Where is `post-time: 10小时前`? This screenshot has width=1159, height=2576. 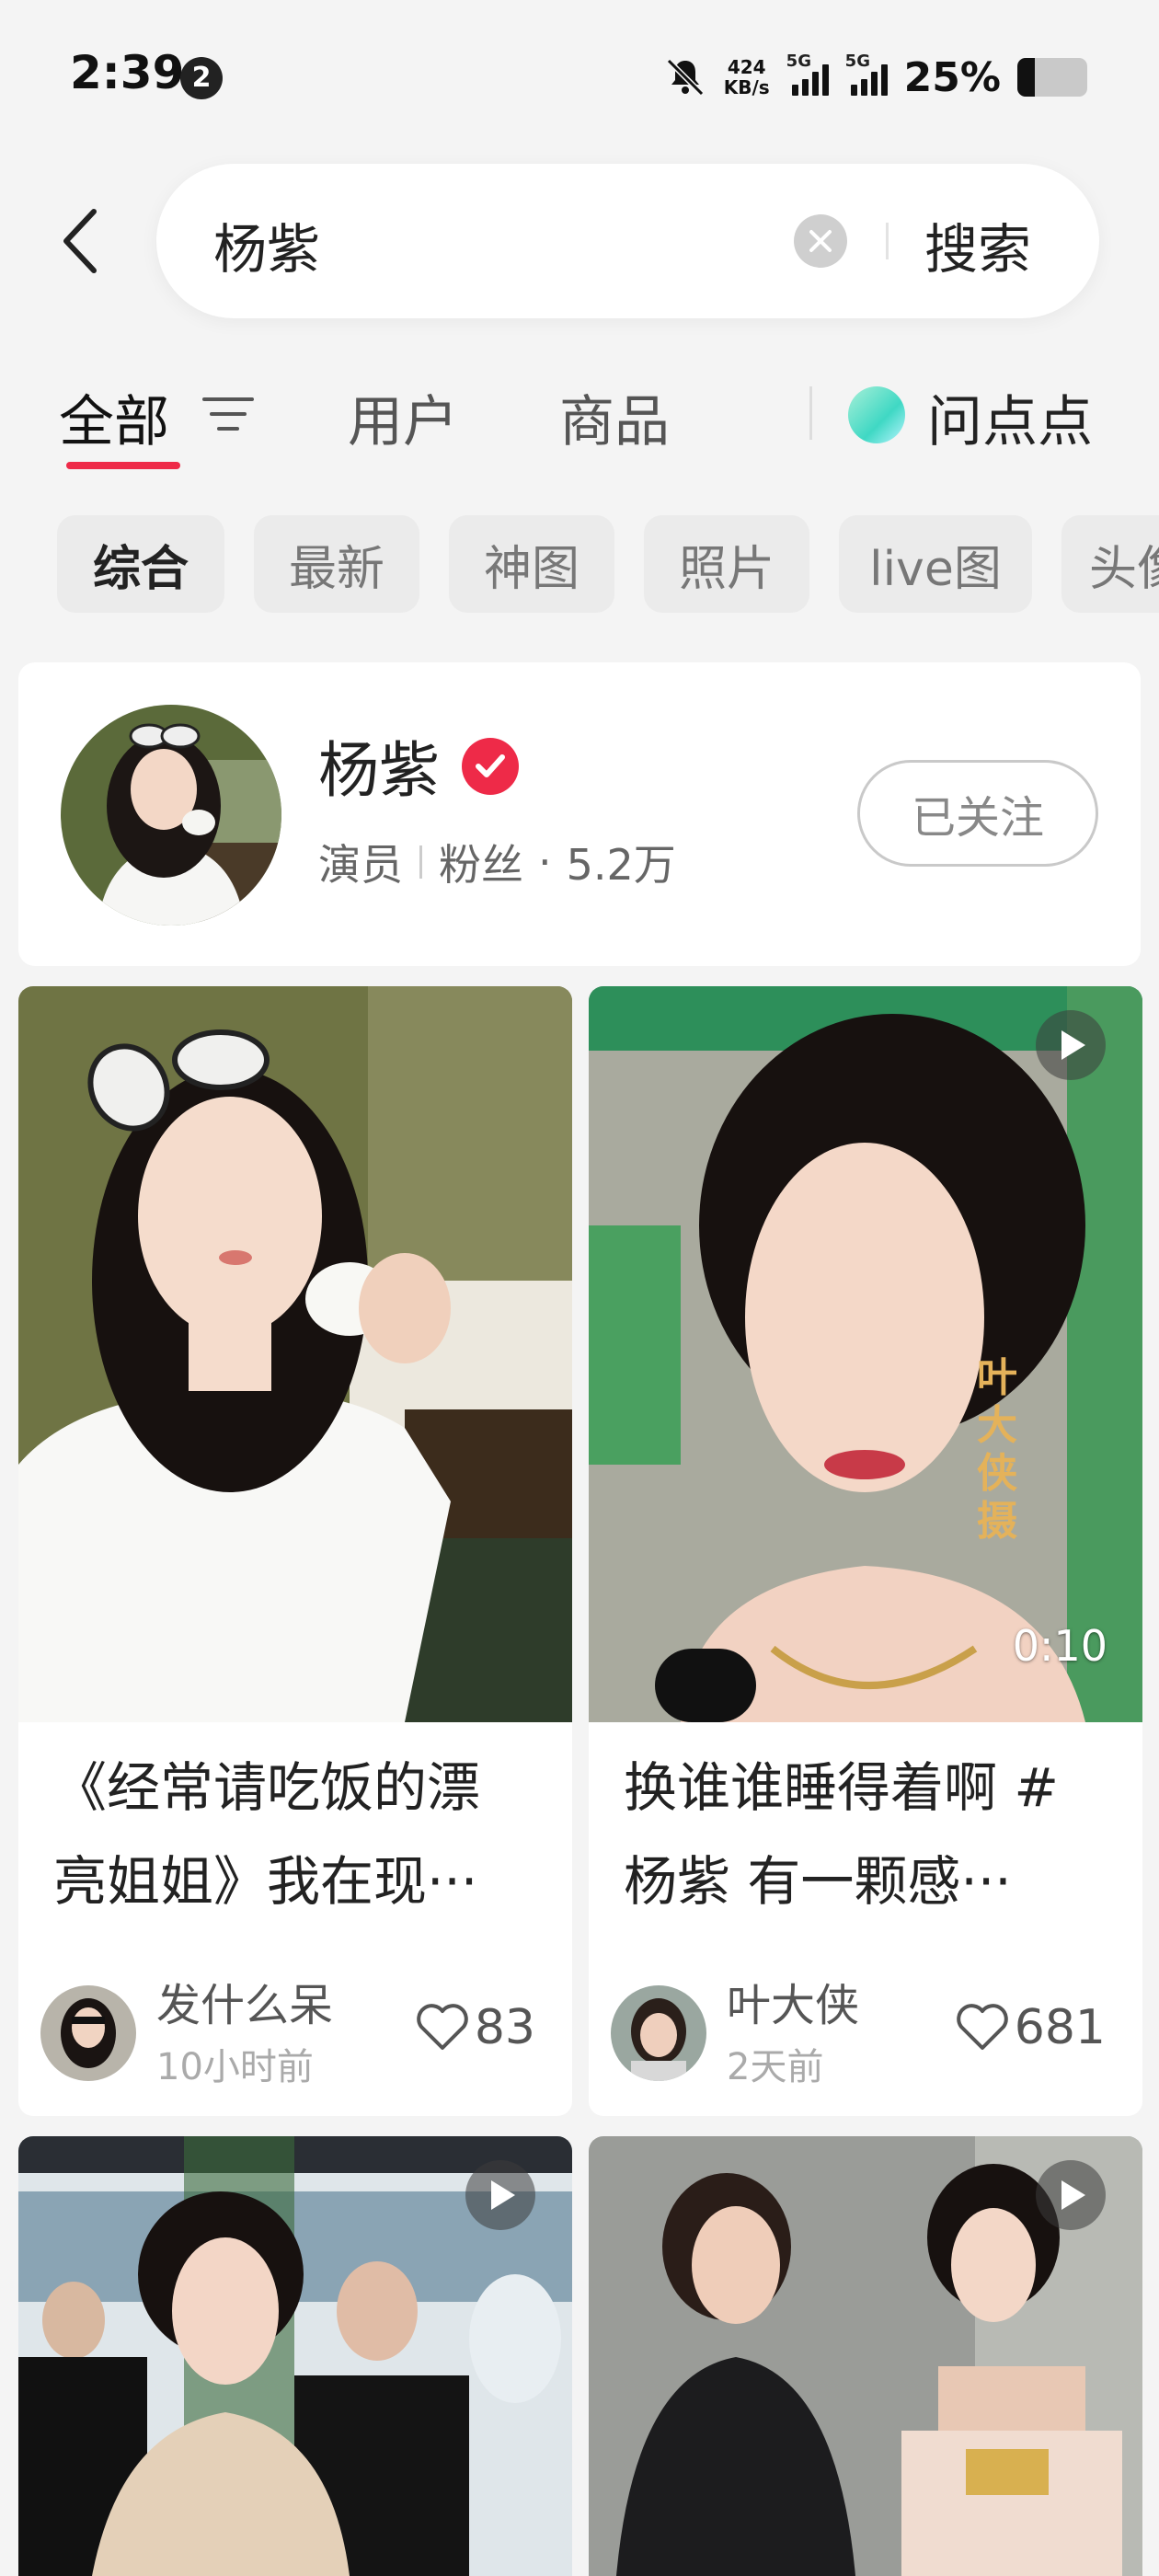
post-time: 10小时前 is located at coordinates (235, 2067).